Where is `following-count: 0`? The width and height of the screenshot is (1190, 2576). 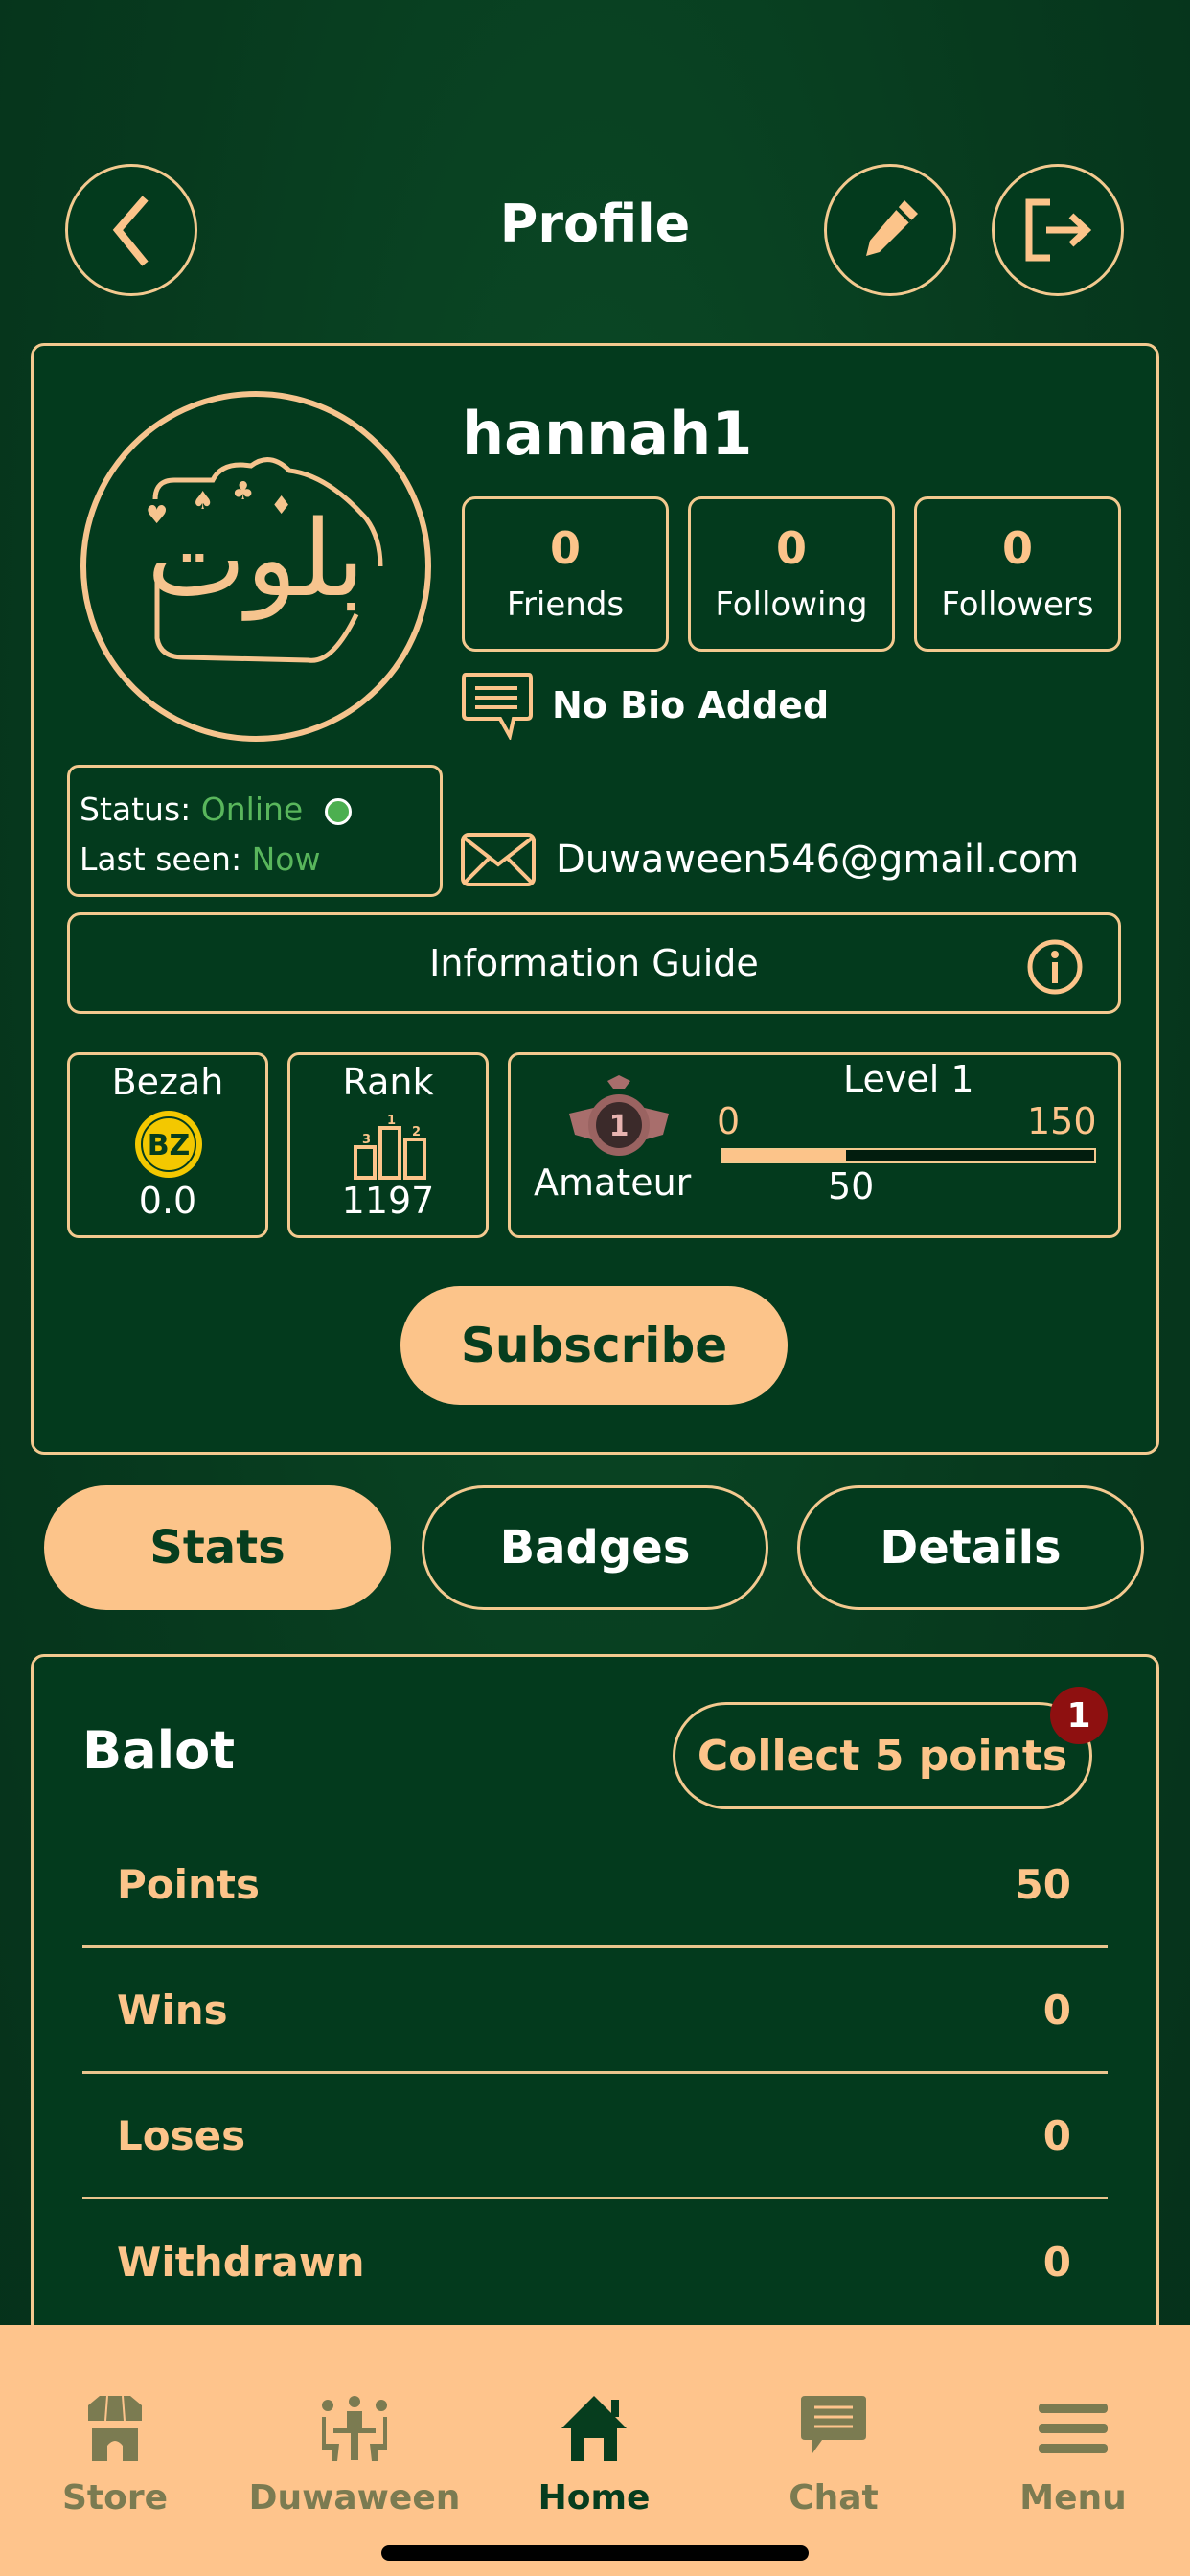
following-count: 0 is located at coordinates (791, 548).